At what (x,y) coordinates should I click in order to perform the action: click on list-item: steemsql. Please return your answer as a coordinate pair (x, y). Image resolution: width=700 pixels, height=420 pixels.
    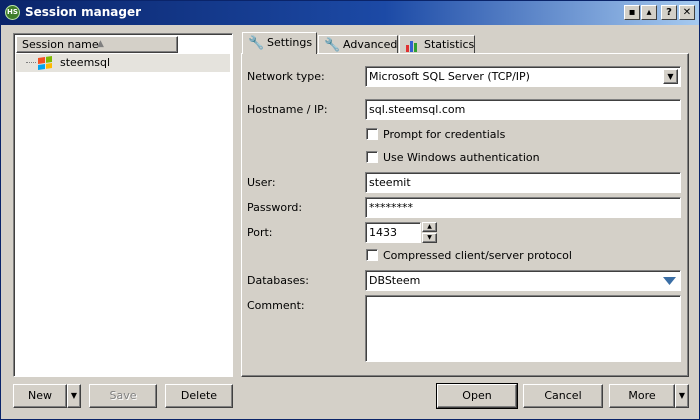
    Looking at the image, I should click on (123, 63).